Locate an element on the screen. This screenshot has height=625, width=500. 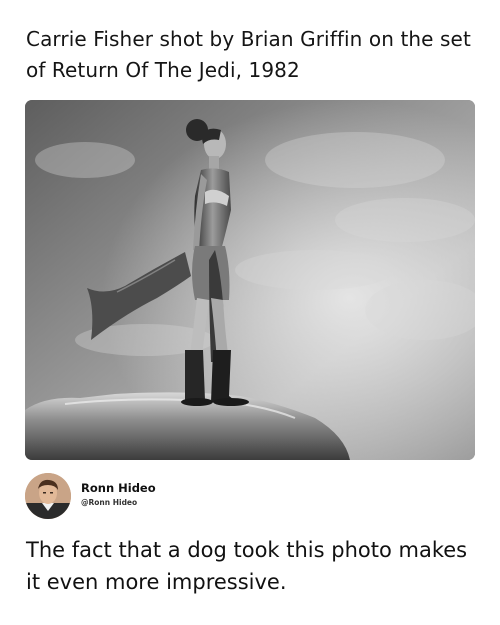
avatar-image is located at coordinates (48, 496).